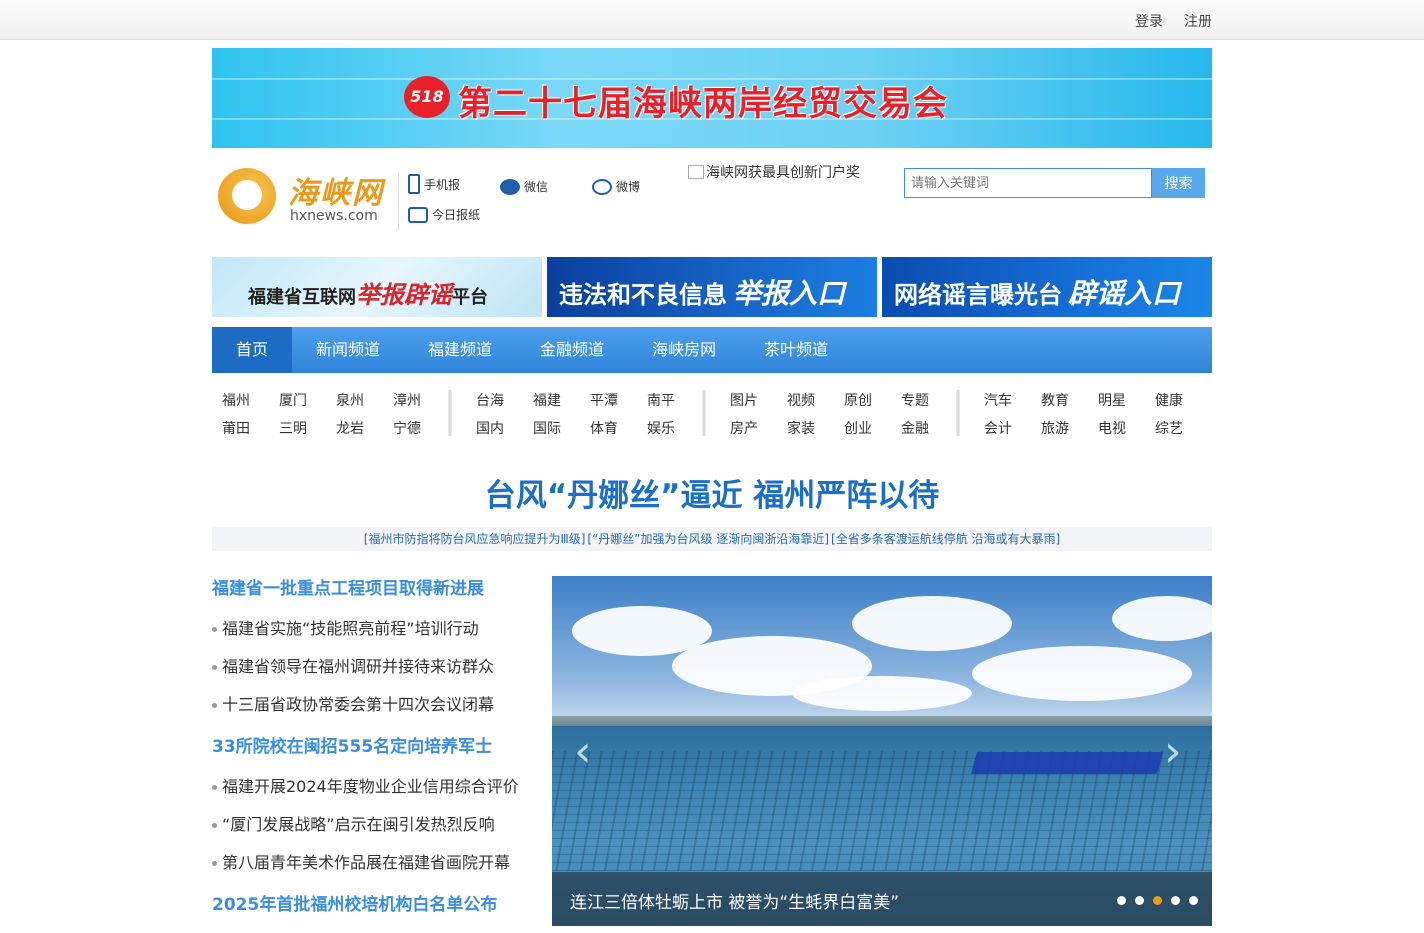 This screenshot has height=933, width=1424. I want to click on promo2-main: 违法和不良信息, so click(643, 295).